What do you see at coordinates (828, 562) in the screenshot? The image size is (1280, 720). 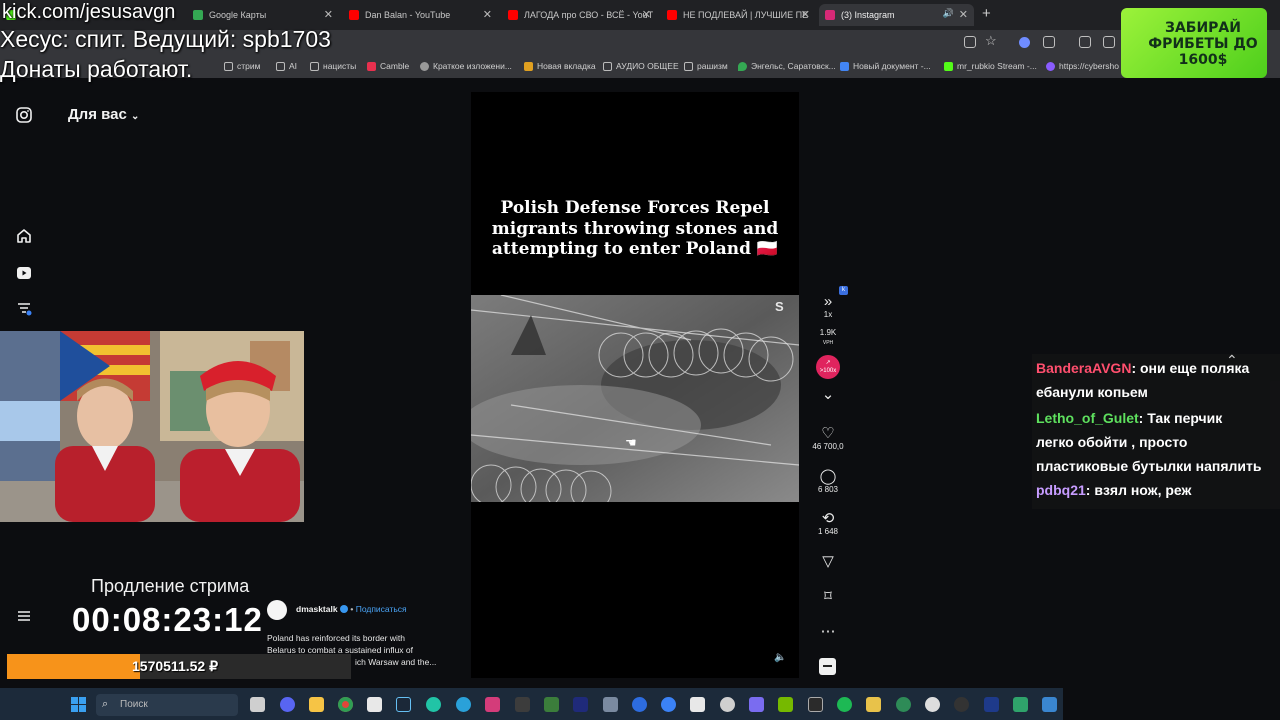 I see `share-button: ▽` at bounding box center [828, 562].